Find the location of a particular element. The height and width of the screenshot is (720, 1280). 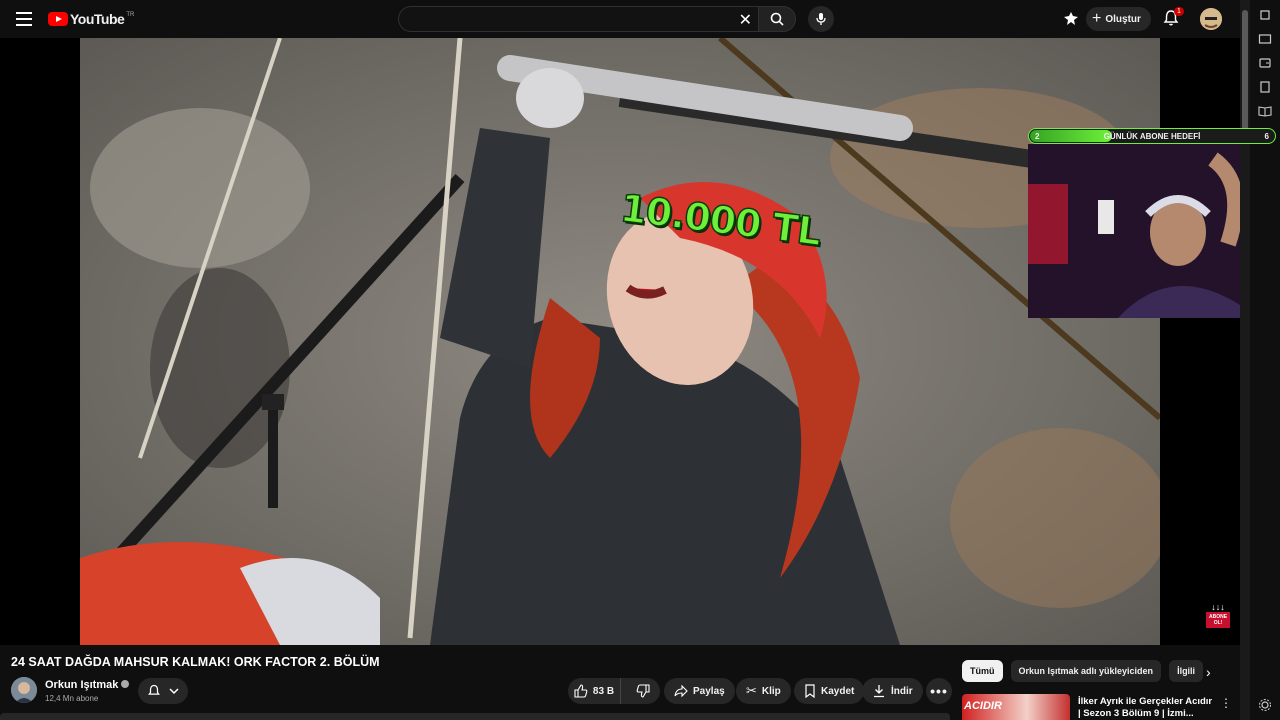

settings-gear-icon is located at coordinates (1265, 705).